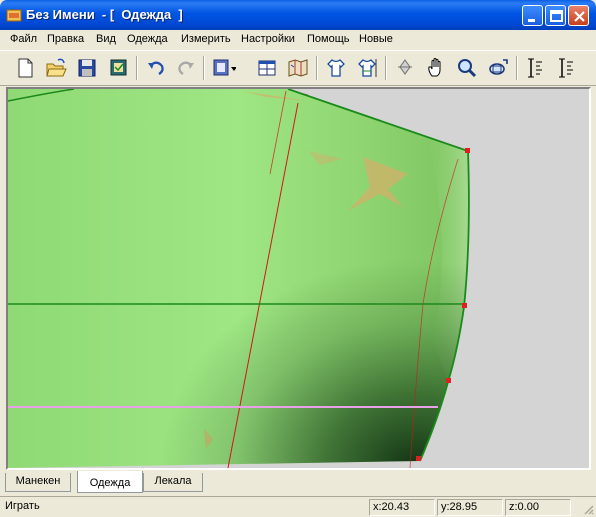 The image size is (596, 517). Describe the element at coordinates (87, 68) in the screenshot. I see `save-icon` at that location.